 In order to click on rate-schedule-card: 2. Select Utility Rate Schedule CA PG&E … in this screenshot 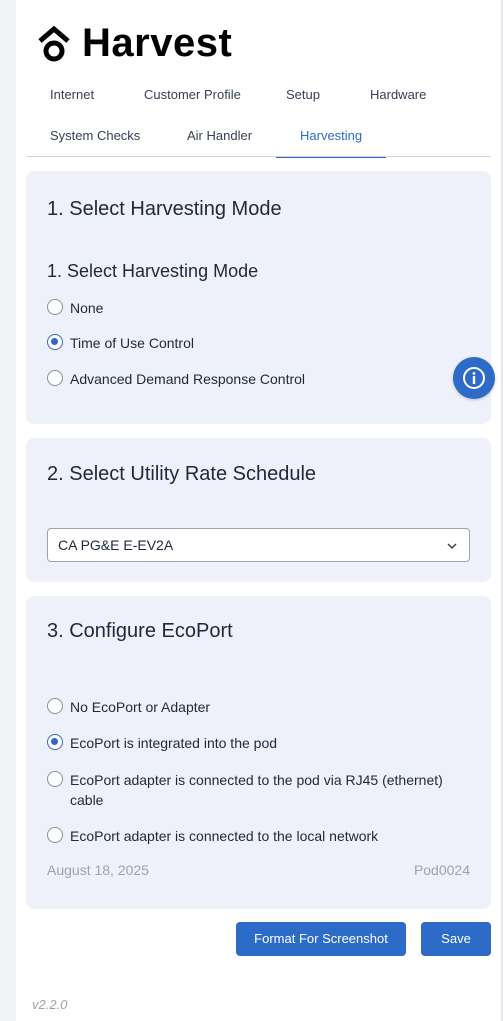, I will do `click(258, 510)`.